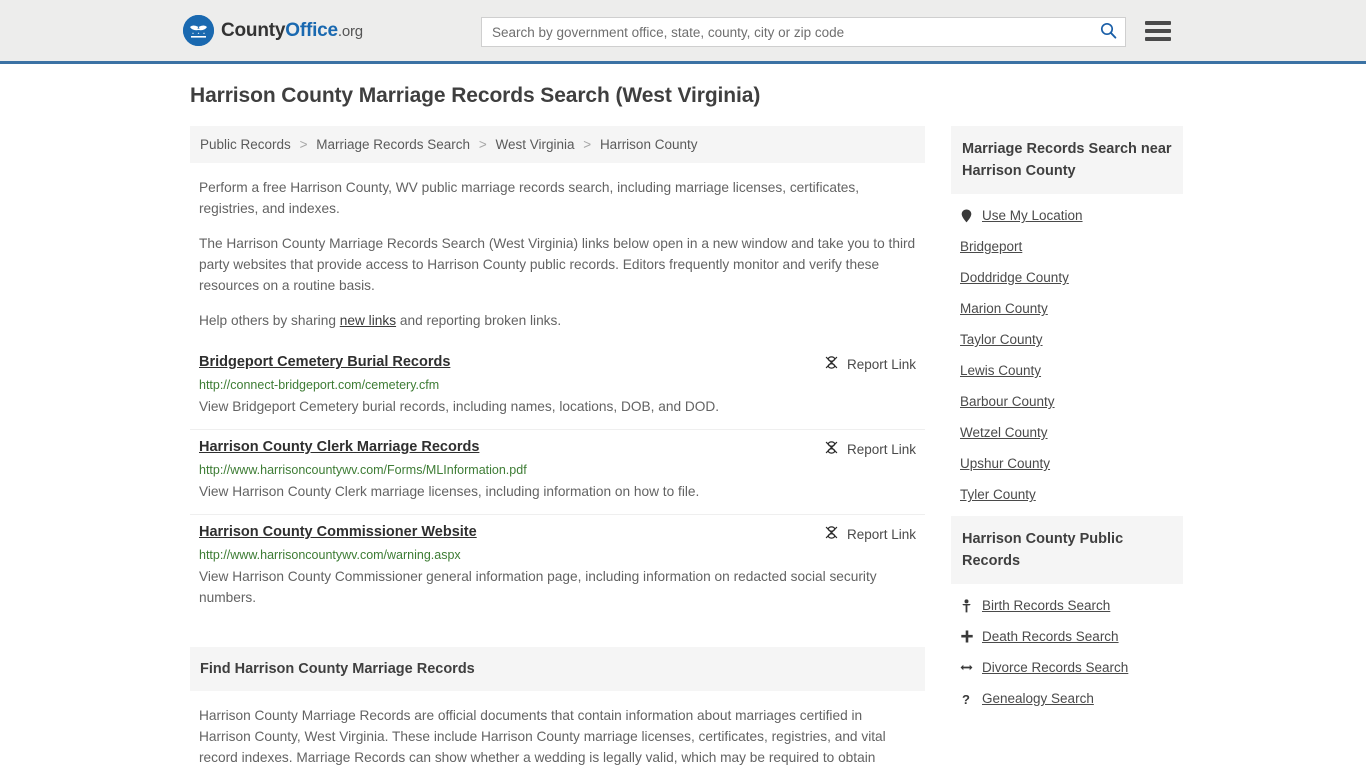  Describe the element at coordinates (338, 532) in the screenshot. I see `resource-link-title: Harrison County Commissioner Website` at that location.